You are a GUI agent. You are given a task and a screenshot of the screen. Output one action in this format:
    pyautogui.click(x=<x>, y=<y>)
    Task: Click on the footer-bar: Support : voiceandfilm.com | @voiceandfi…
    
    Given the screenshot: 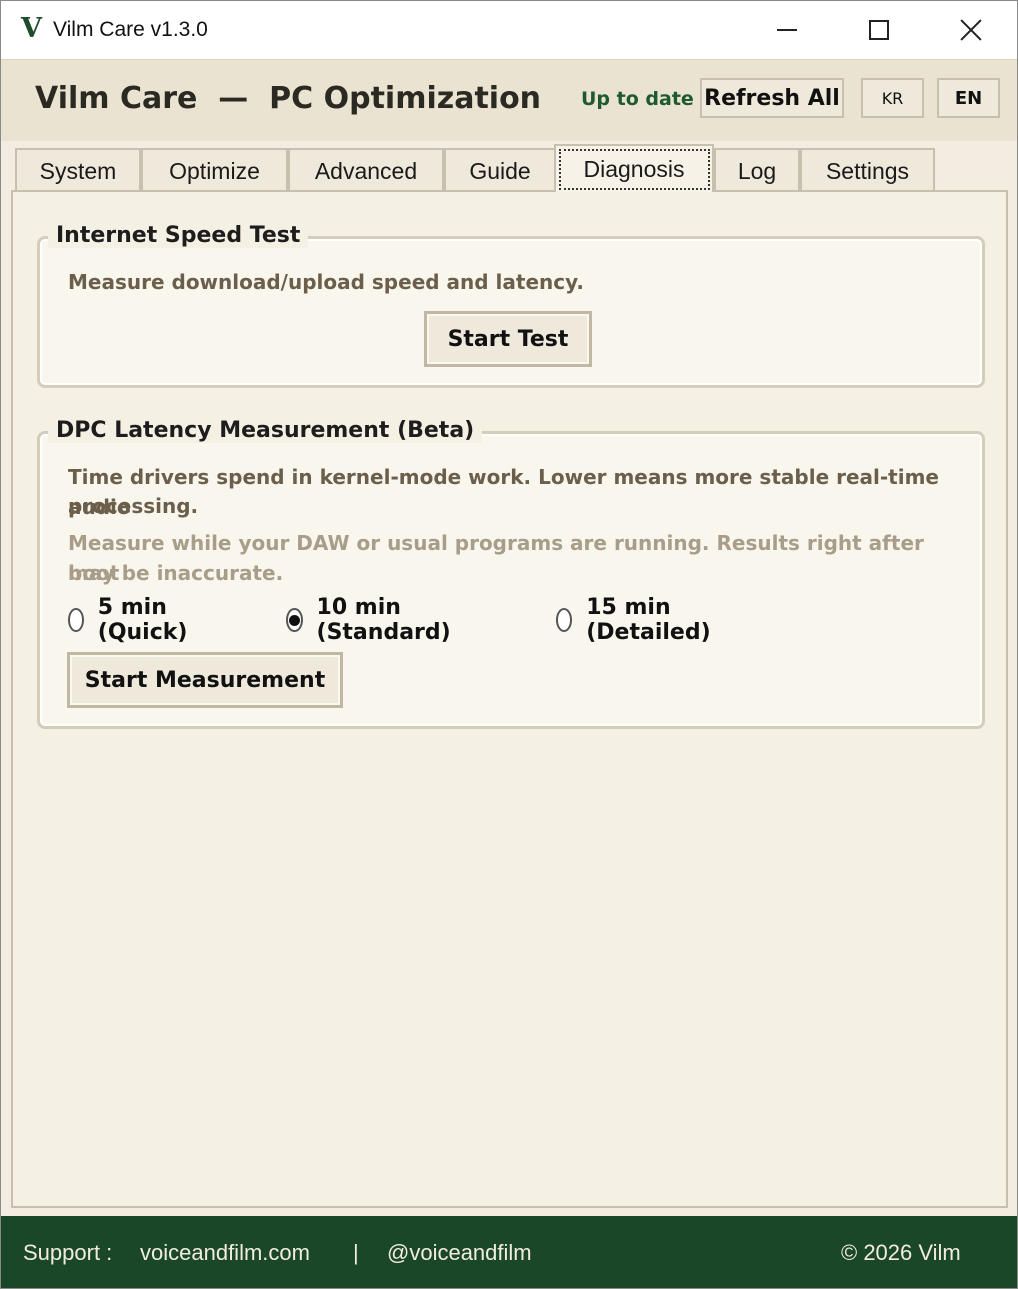 What is the action you would take?
    pyautogui.click(x=509, y=1252)
    